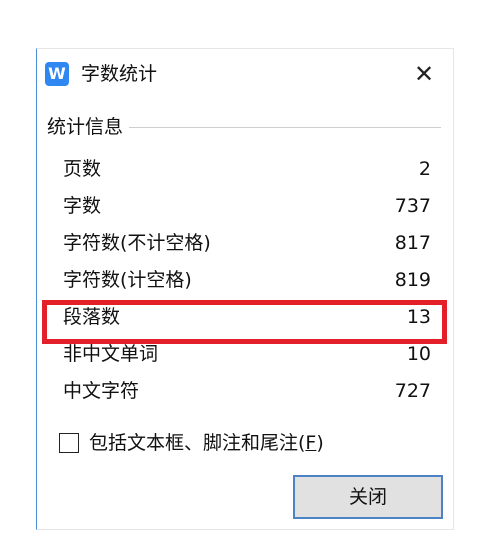 The height and width of the screenshot is (543, 487). What do you see at coordinates (311, 443) in the screenshot?
I see `checkbox-accelerator: F` at bounding box center [311, 443].